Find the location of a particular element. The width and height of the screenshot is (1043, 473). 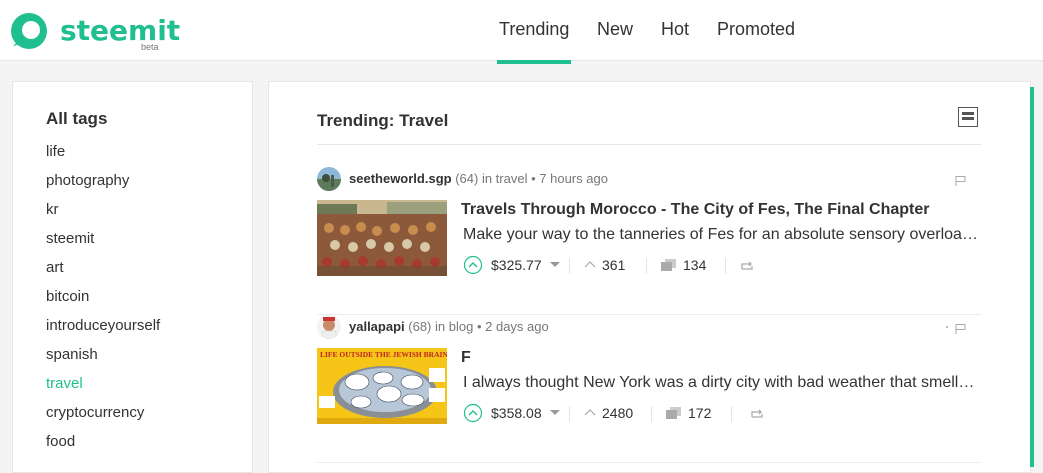

tag-life: life is located at coordinates (55, 151).